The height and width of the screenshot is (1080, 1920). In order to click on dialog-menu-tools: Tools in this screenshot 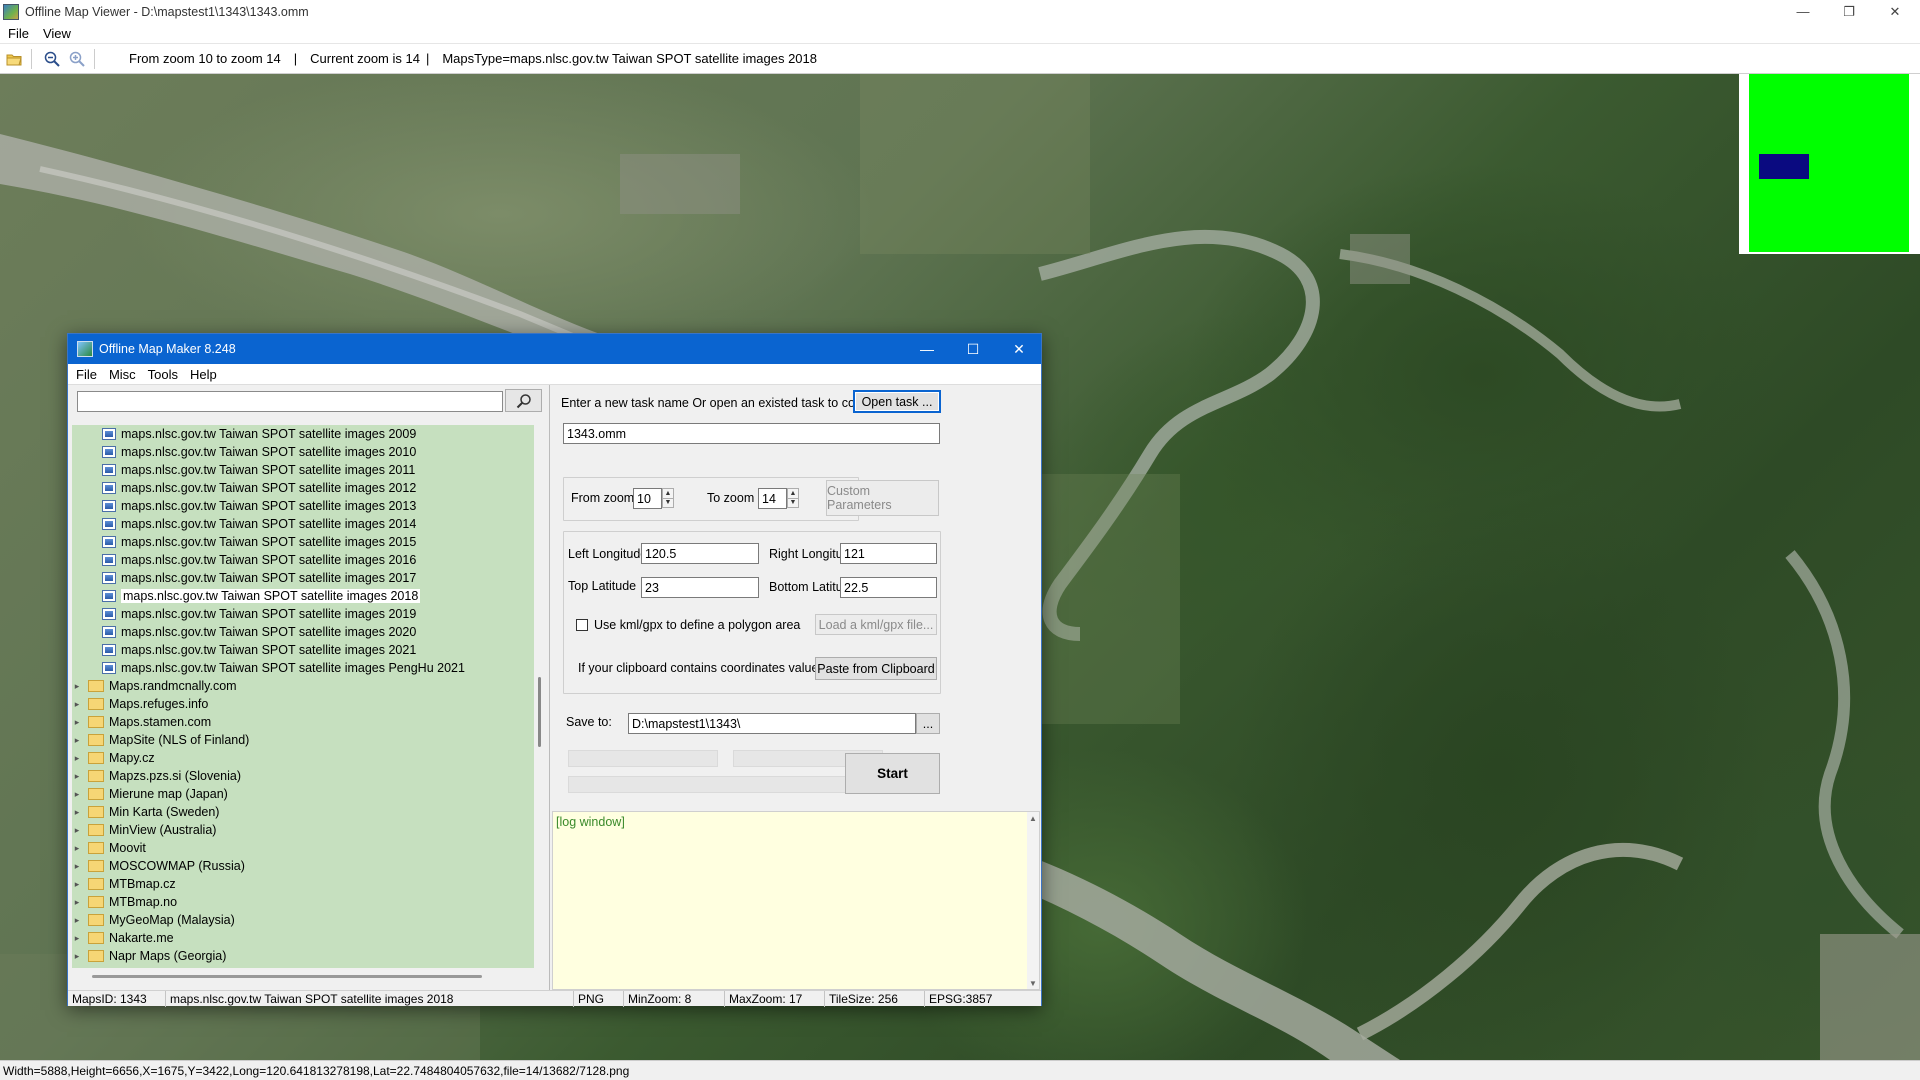, I will do `click(163, 374)`.